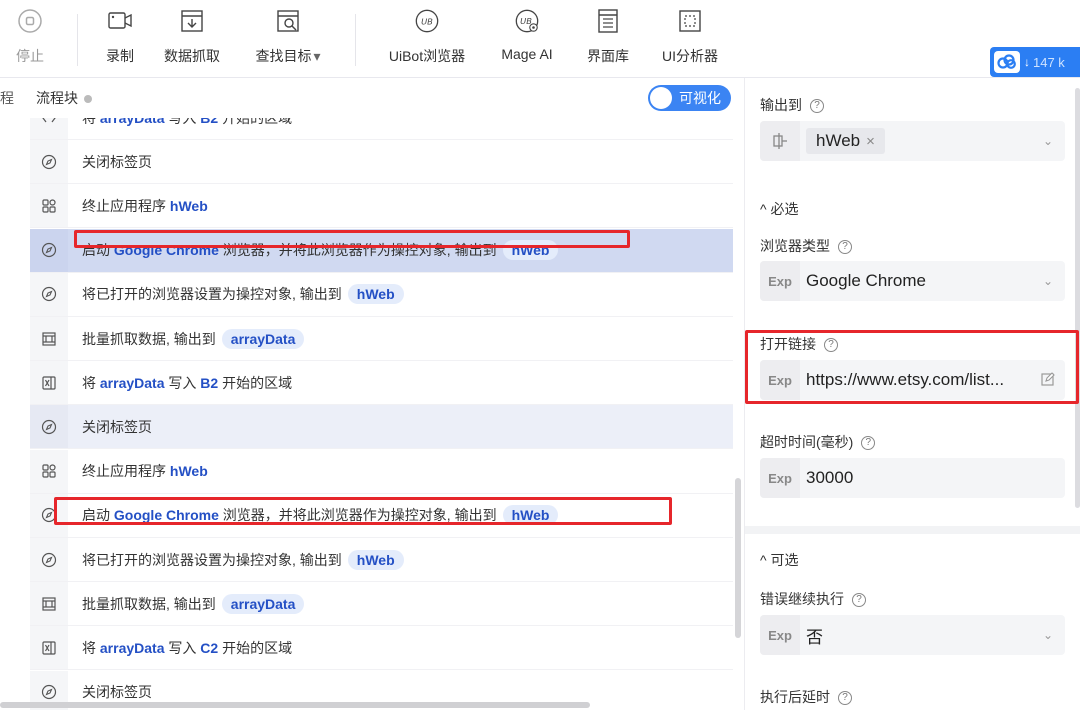  I want to click on find-target-label-wrap: 查找目标 ▾, so click(287, 56).